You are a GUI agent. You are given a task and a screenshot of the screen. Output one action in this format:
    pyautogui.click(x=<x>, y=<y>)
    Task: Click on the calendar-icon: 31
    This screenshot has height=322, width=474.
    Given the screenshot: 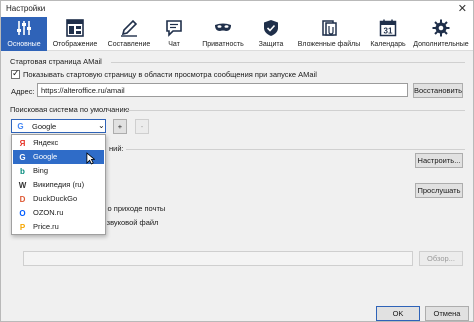 What is the action you would take?
    pyautogui.click(x=388, y=28)
    